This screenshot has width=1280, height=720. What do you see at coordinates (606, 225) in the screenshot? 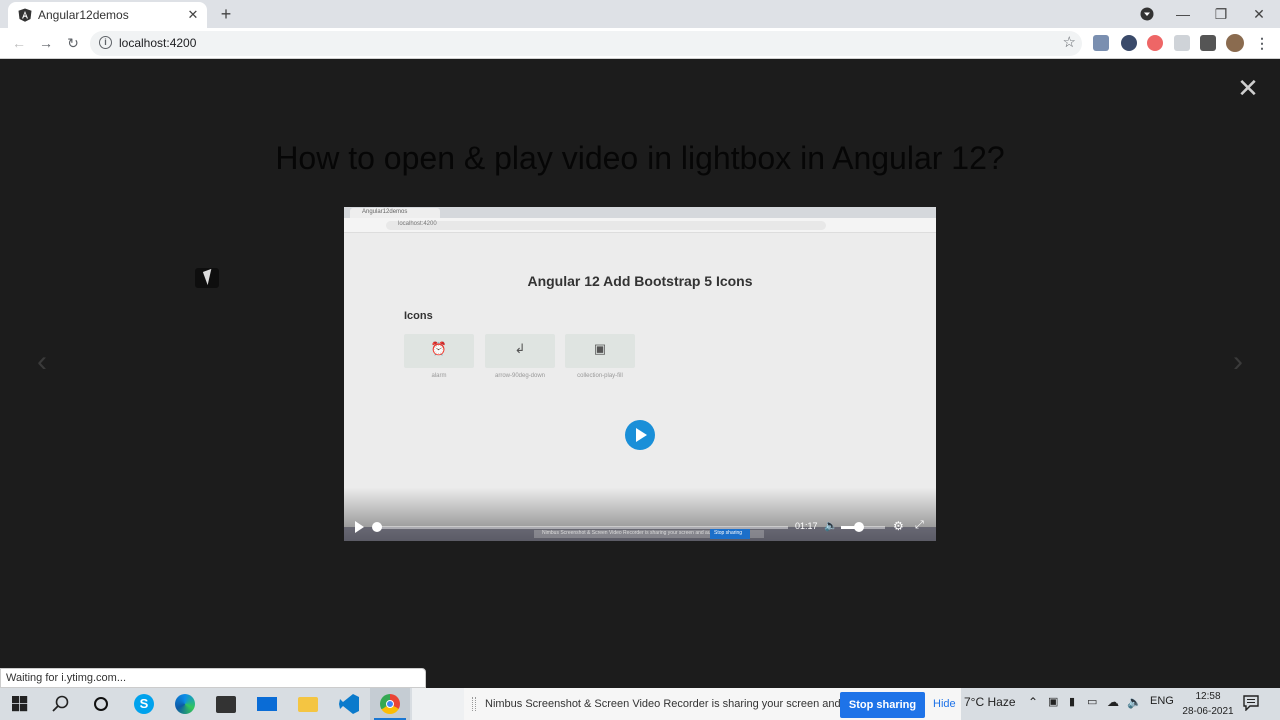
I see `video-frame-omnibox: localhost:4200` at bounding box center [606, 225].